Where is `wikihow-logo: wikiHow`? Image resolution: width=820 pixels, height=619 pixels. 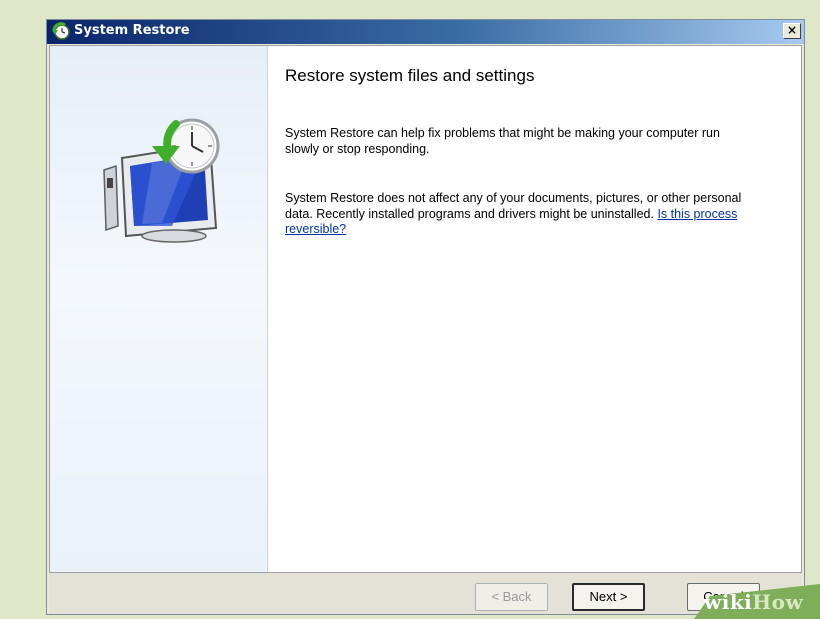
wikihow-logo: wikiHow is located at coordinates (754, 602).